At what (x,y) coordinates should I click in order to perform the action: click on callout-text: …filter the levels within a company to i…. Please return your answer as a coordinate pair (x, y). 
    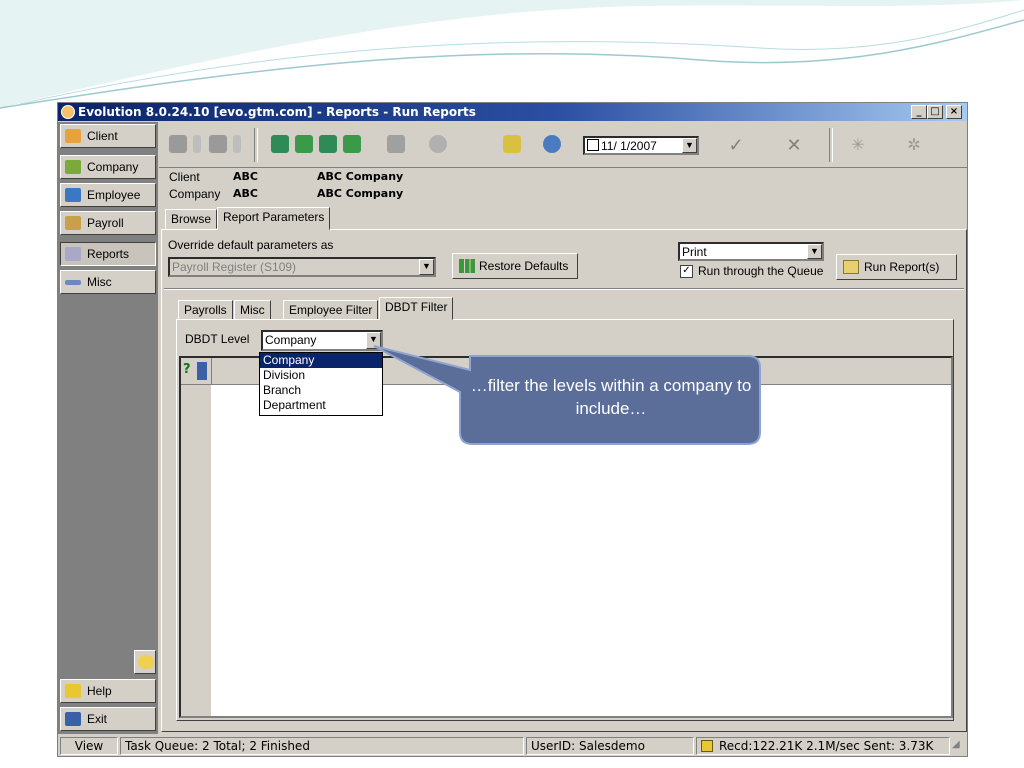
    Looking at the image, I should click on (611, 397).